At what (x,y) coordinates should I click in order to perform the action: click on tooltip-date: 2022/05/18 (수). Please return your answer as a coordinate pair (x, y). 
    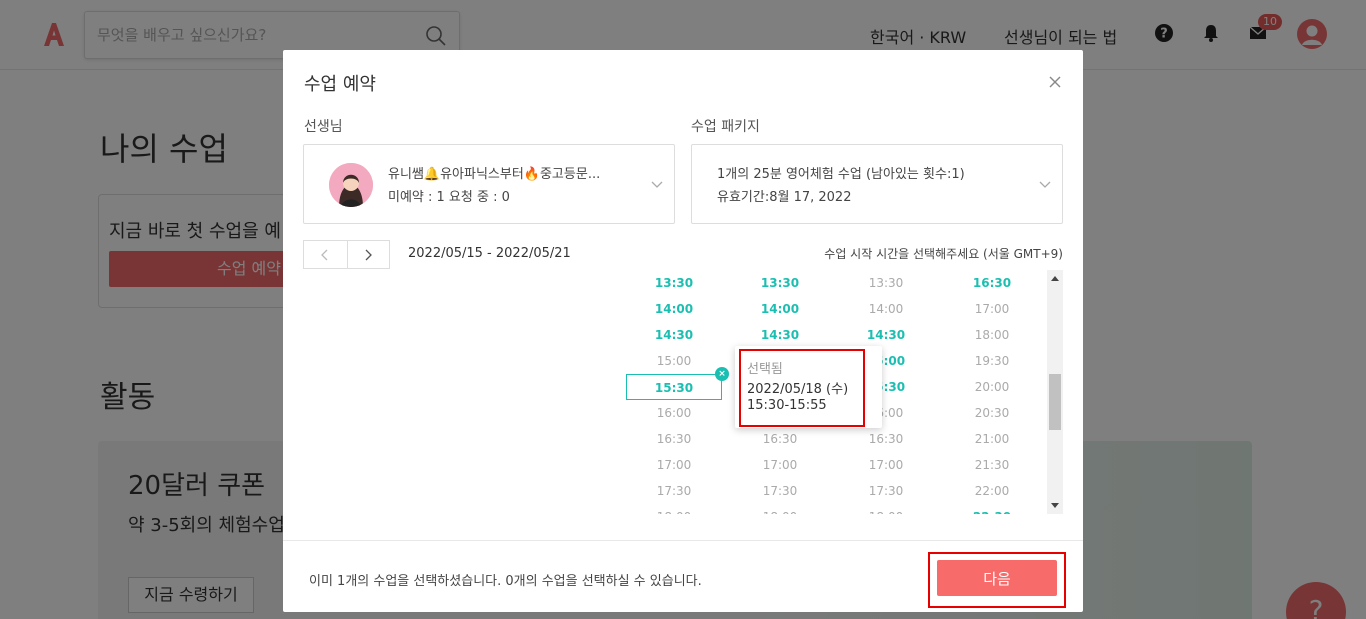
    Looking at the image, I should click on (798, 389).